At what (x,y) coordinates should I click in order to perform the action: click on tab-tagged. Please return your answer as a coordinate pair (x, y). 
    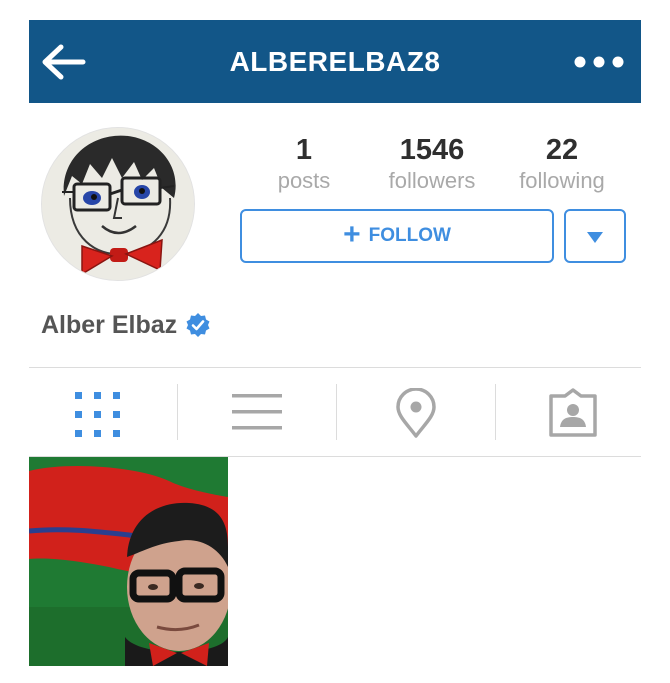
    Looking at the image, I should click on (568, 412).